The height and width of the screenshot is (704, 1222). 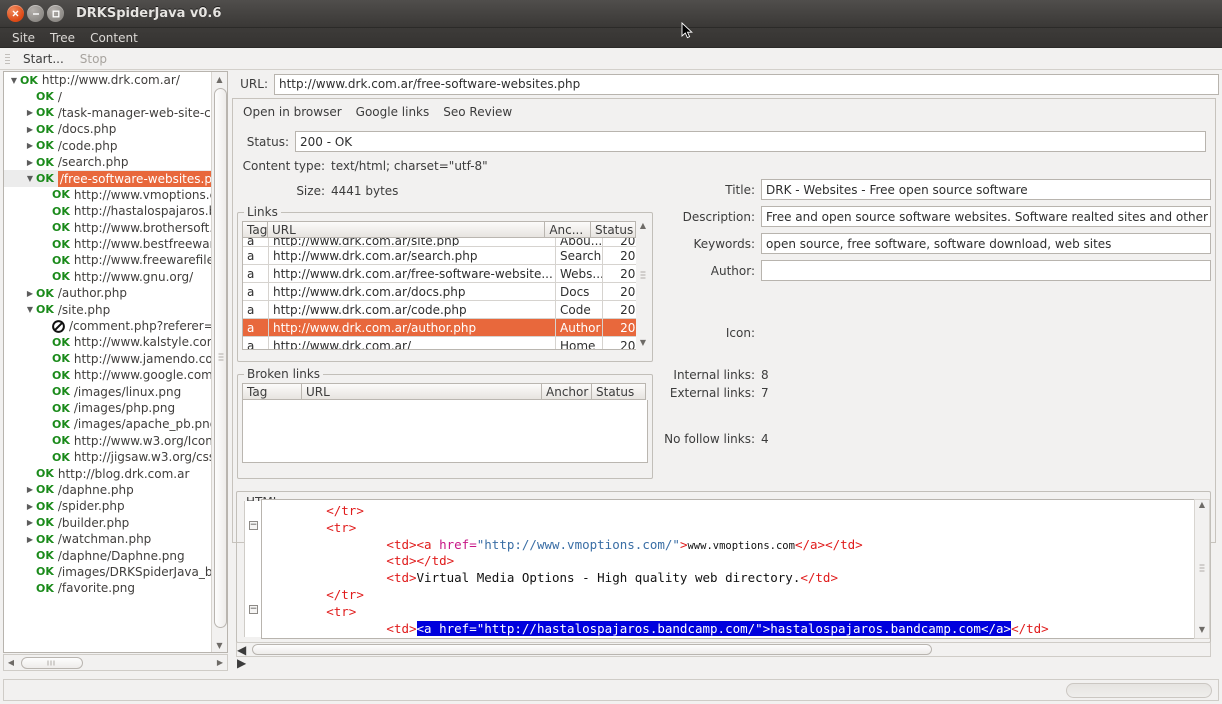 I want to click on code-scroll-thumb, so click(x=1201, y=543).